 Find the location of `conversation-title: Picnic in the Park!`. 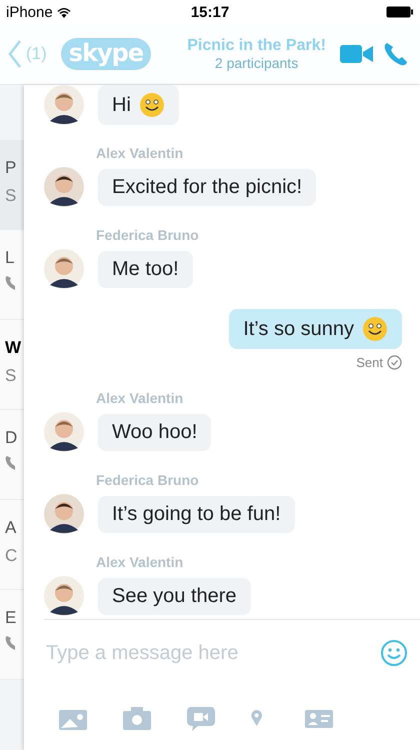

conversation-title: Picnic in the Park! is located at coordinates (256, 46).